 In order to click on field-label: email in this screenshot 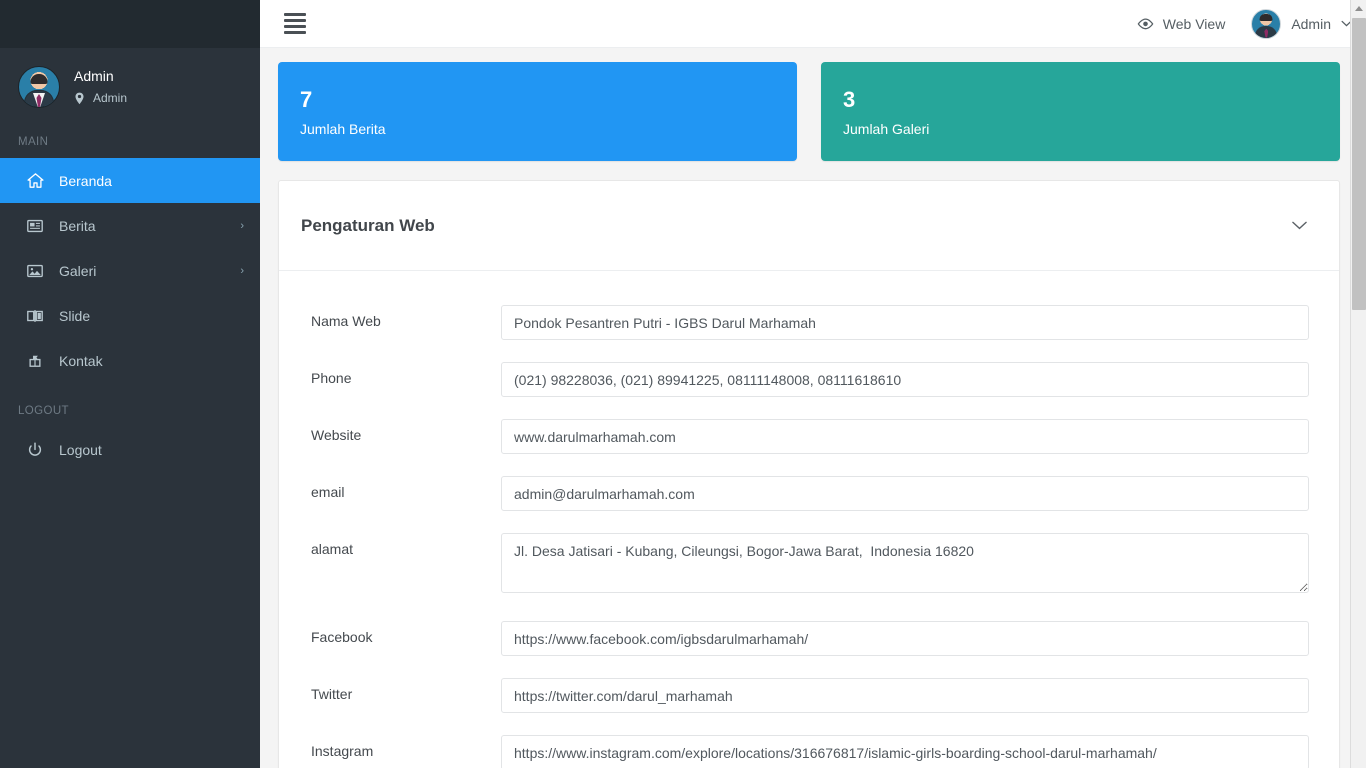, I will do `click(328, 492)`.